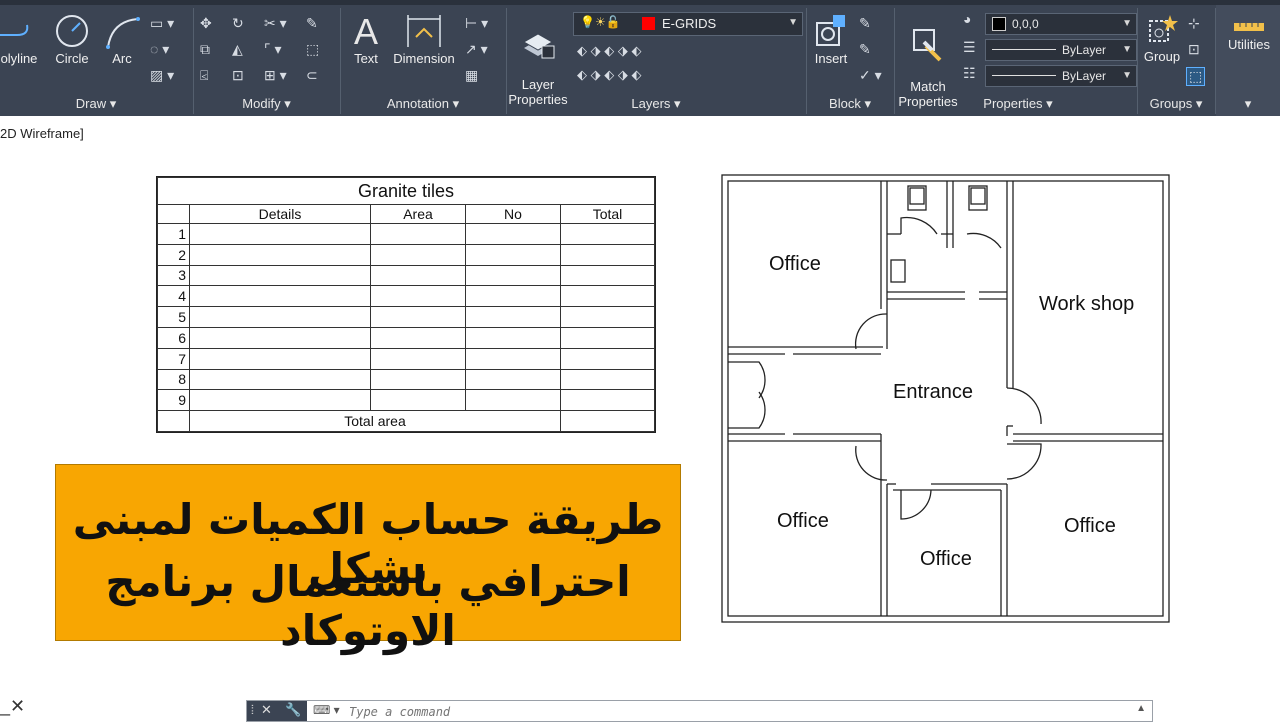  What do you see at coordinates (423, 104) in the screenshot?
I see `annotation-panel-title: Annotation ▾` at bounding box center [423, 104].